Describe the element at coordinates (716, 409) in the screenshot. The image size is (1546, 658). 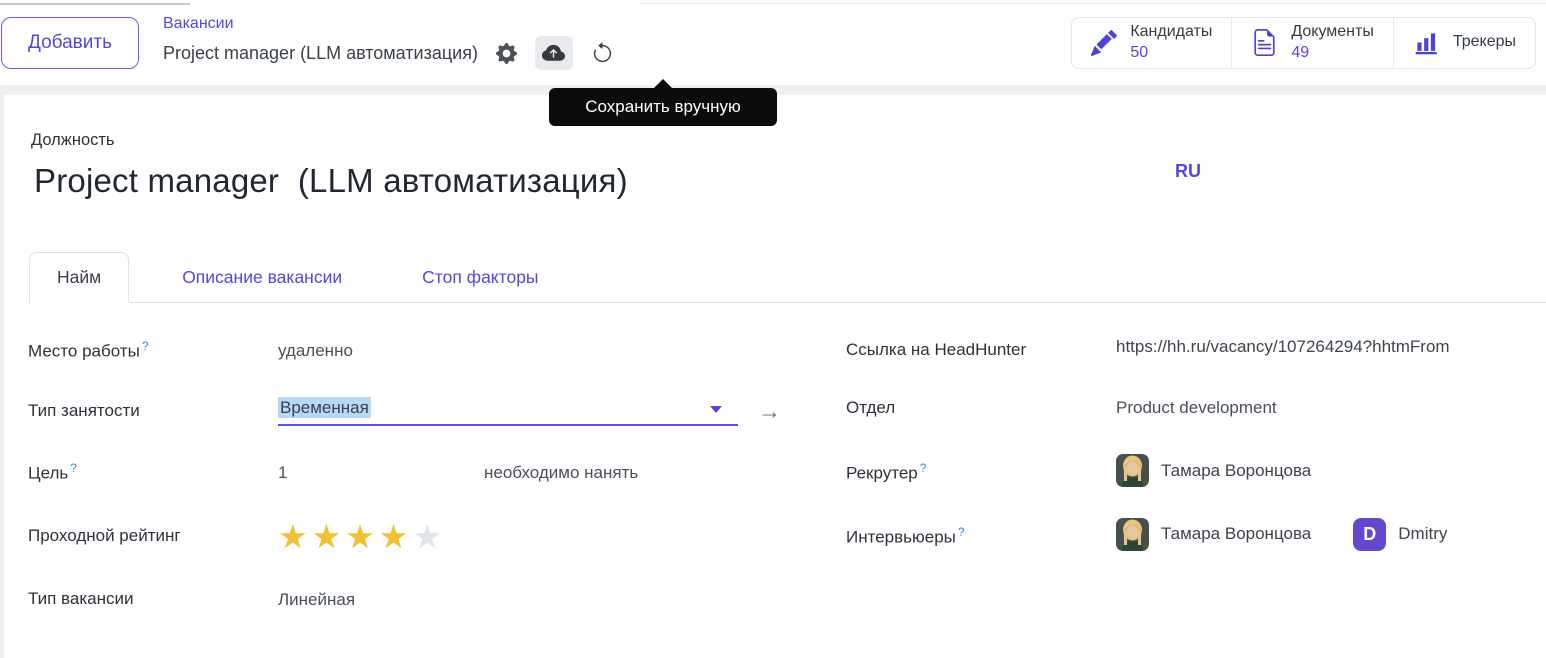
I see `chevron-down-icon` at that location.